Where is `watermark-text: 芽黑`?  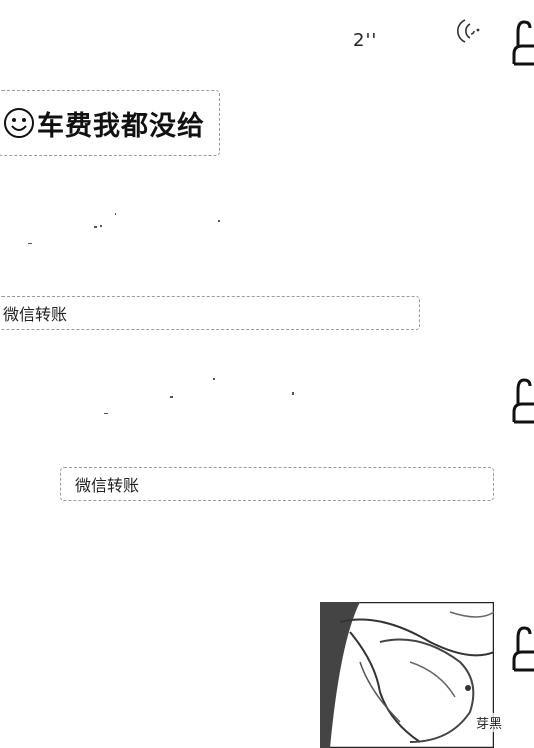
watermark-text: 芽黑 is located at coordinates (489, 722).